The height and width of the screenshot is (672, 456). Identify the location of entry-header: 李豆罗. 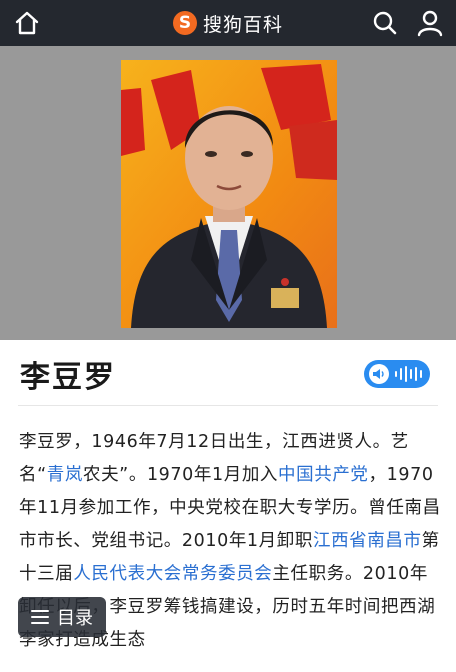
(228, 373).